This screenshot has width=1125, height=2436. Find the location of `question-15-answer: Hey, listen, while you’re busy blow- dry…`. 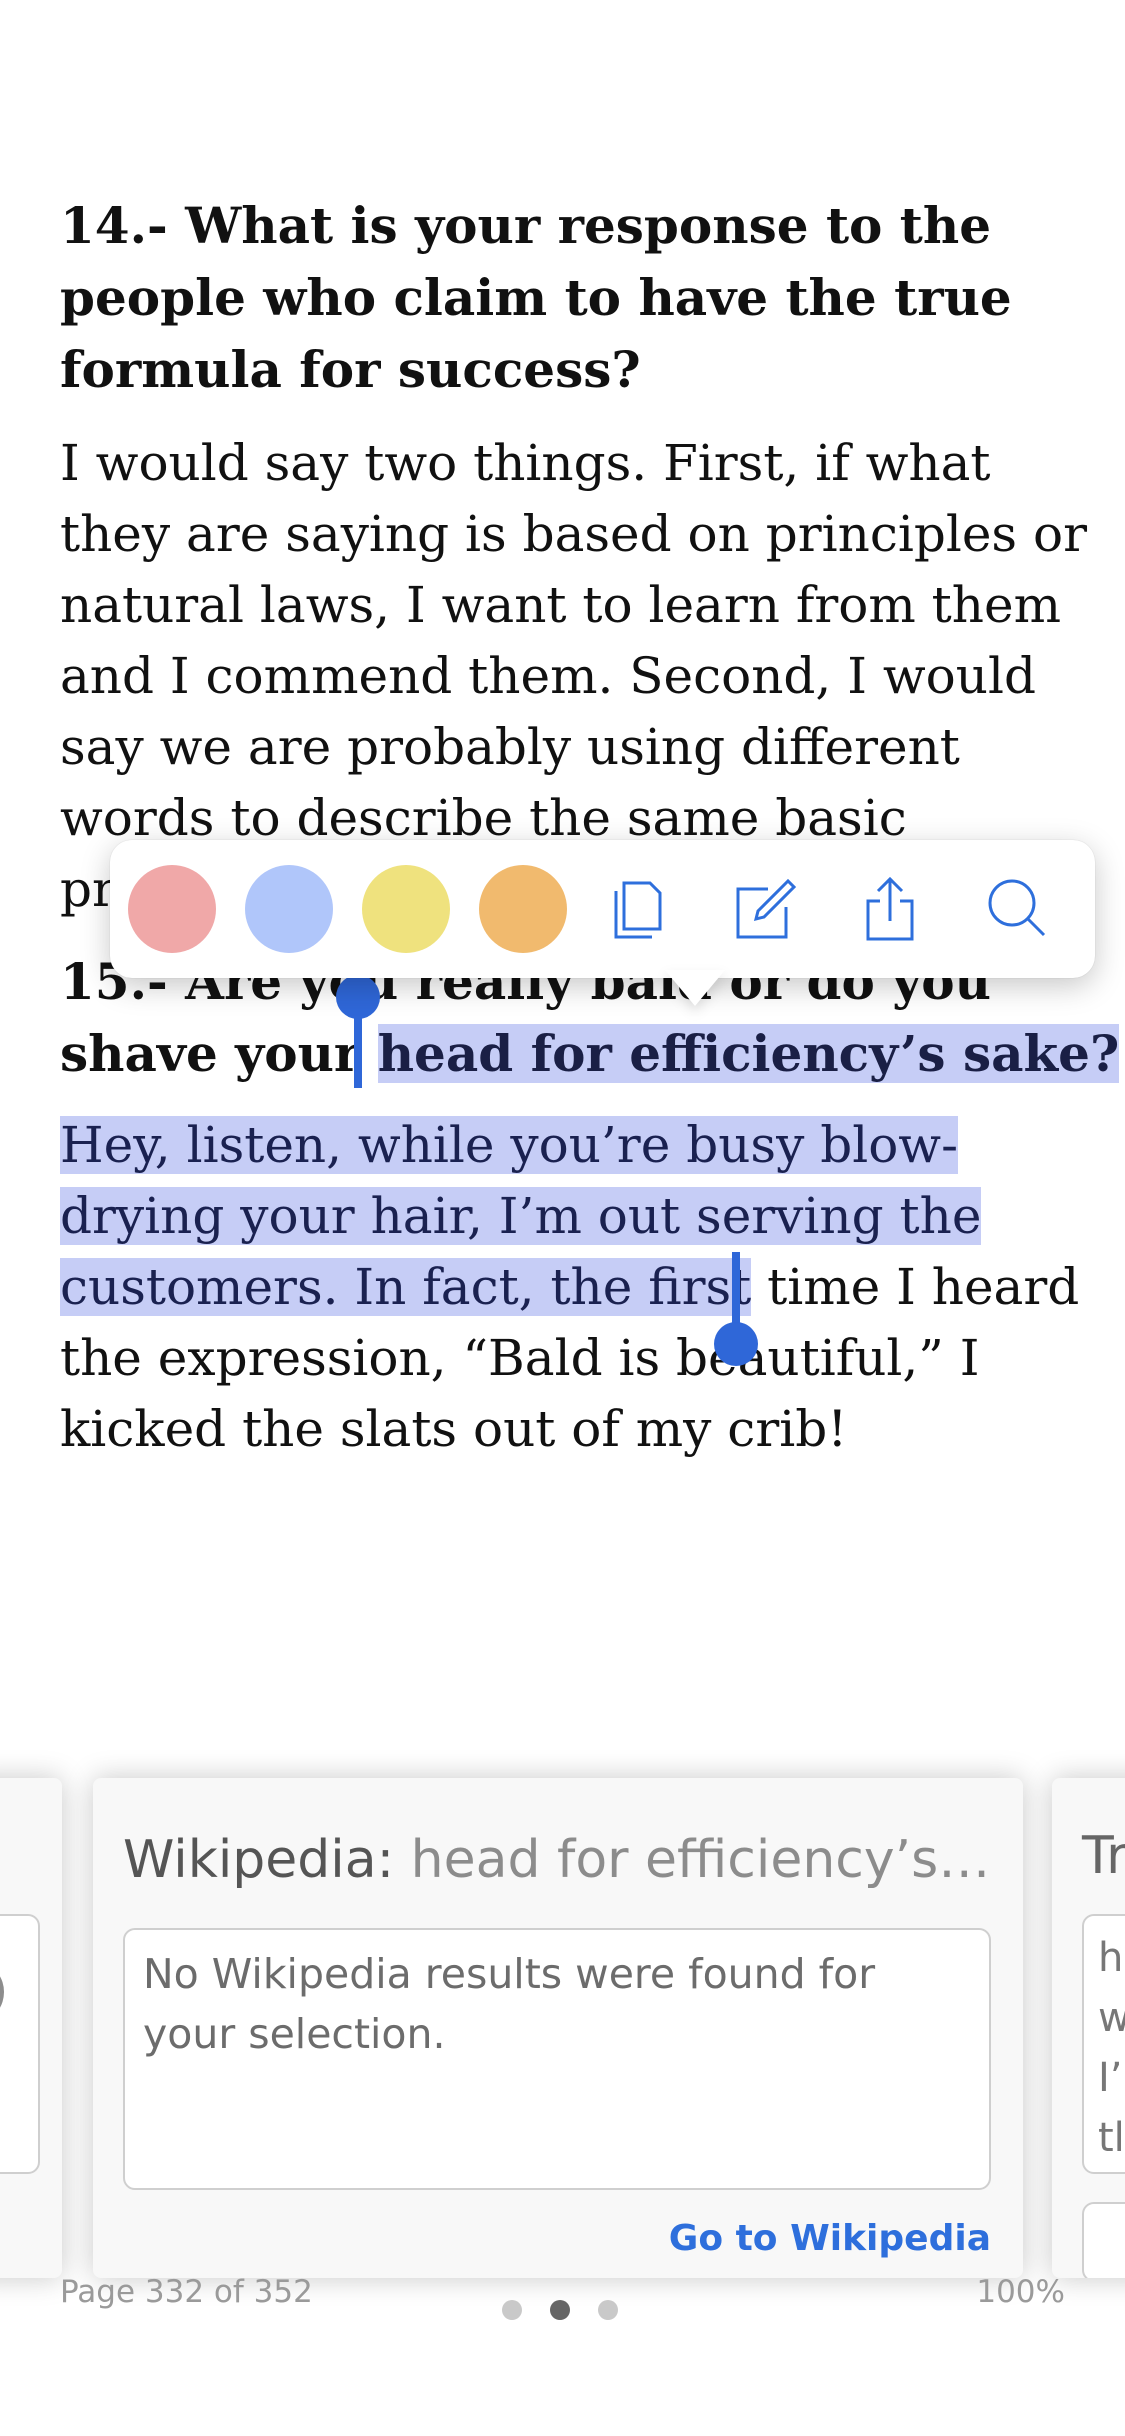

question-15-answer: Hey, listen, while you’re busy blow- dry… is located at coordinates (569, 1287).